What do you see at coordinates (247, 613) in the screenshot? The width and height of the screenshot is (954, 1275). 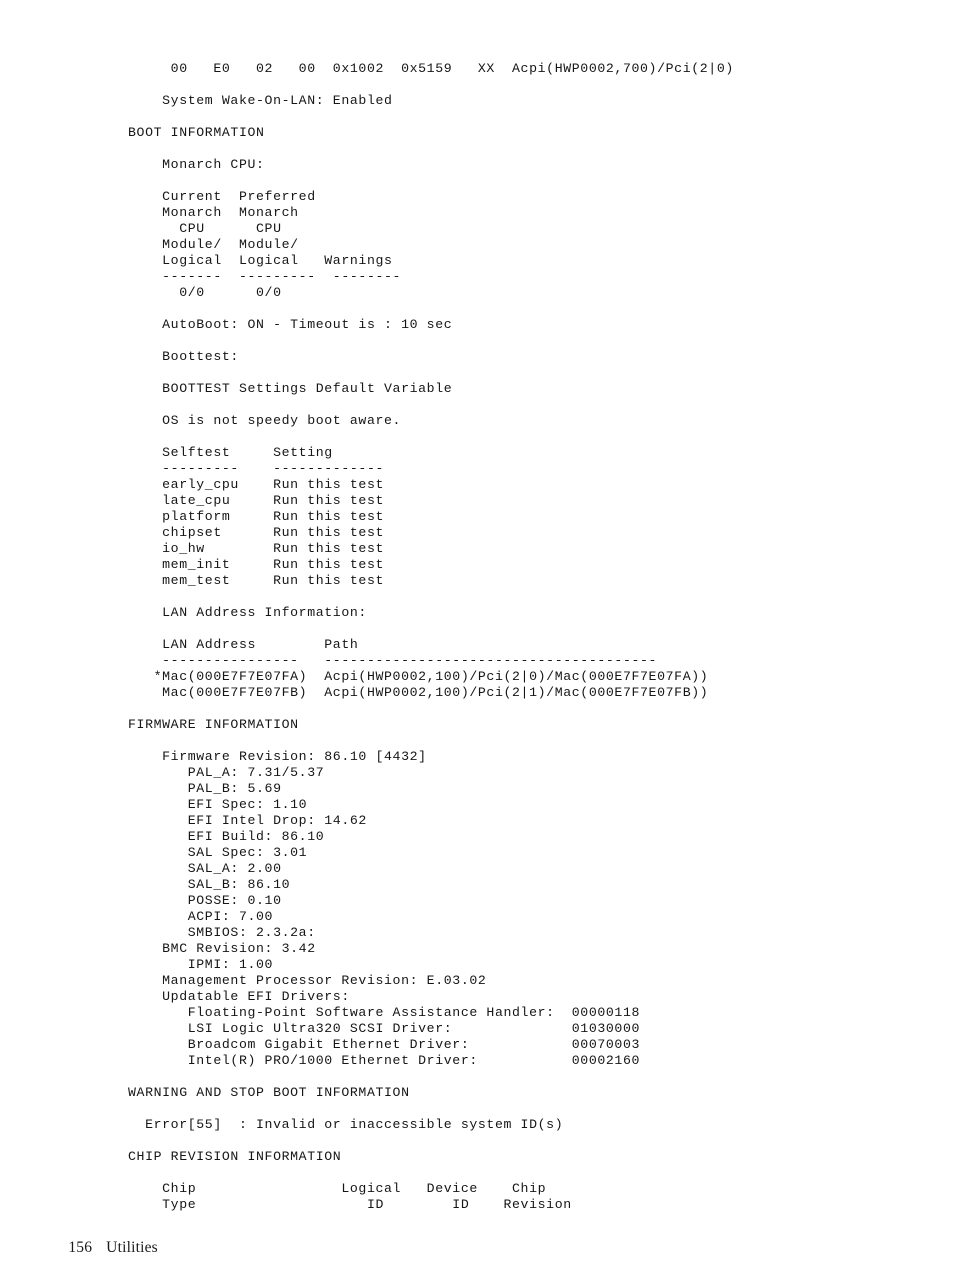 I see `console-line: LAN Address Information:` at bounding box center [247, 613].